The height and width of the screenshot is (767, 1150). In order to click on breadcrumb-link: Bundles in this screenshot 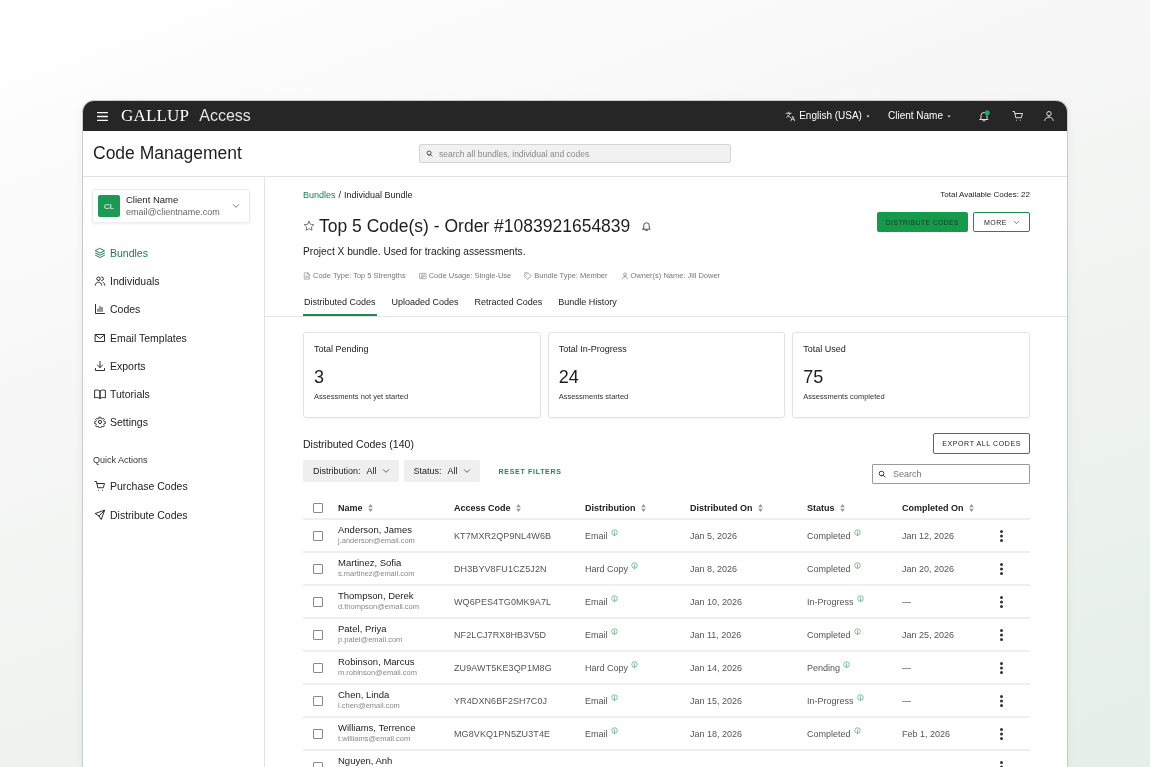, I will do `click(319, 195)`.